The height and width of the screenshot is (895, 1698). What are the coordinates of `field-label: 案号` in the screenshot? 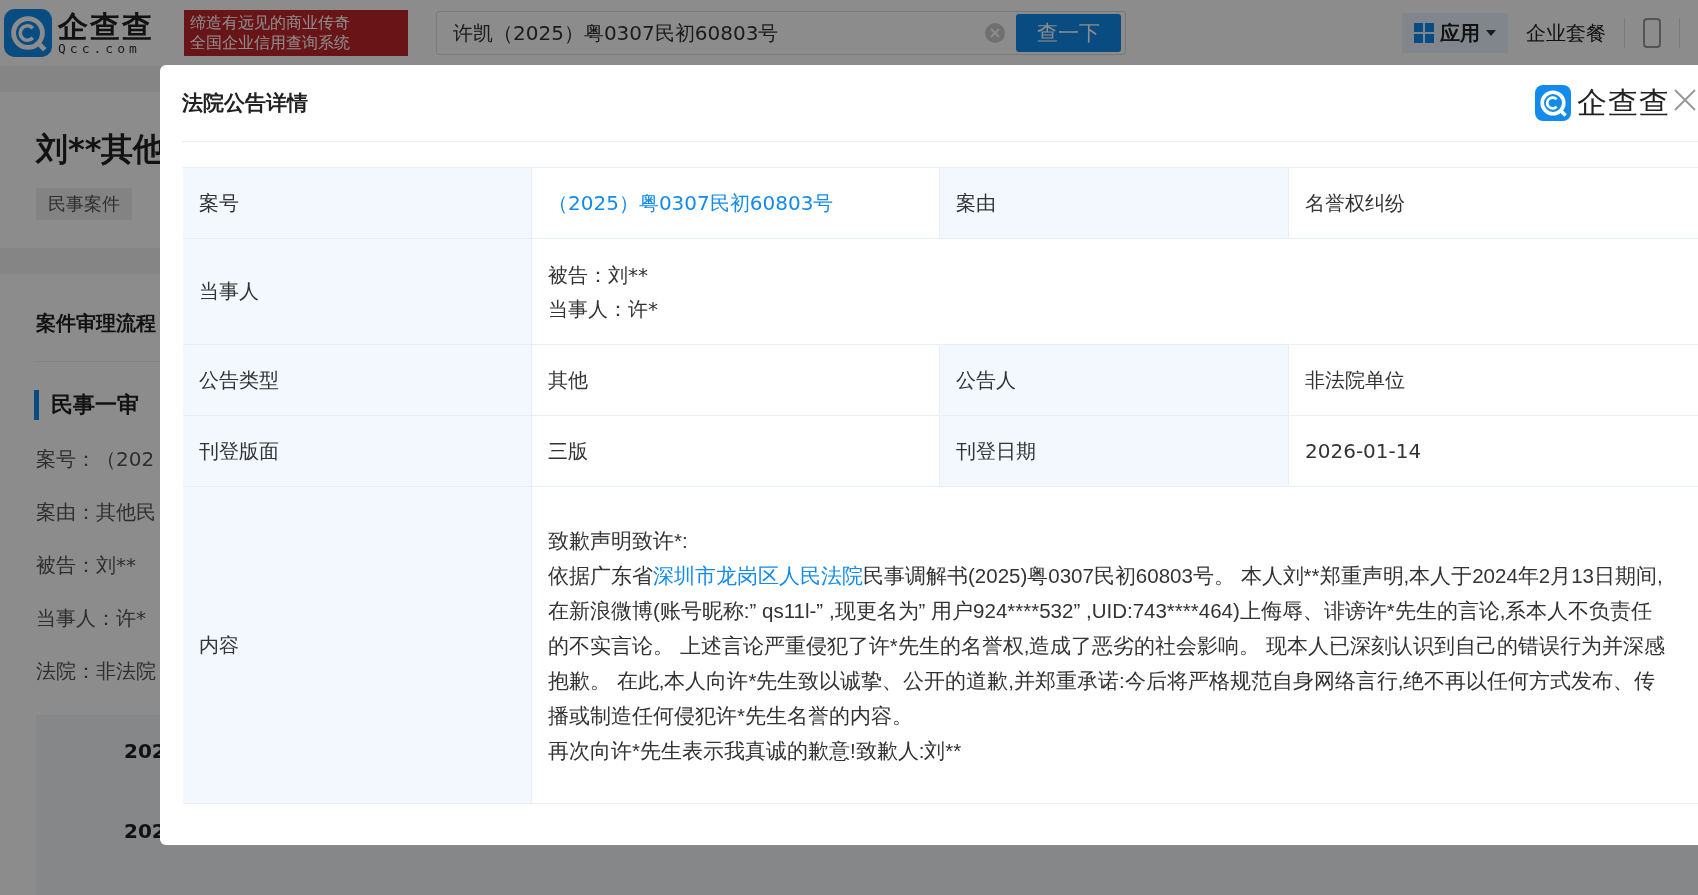 It's located at (357, 203).